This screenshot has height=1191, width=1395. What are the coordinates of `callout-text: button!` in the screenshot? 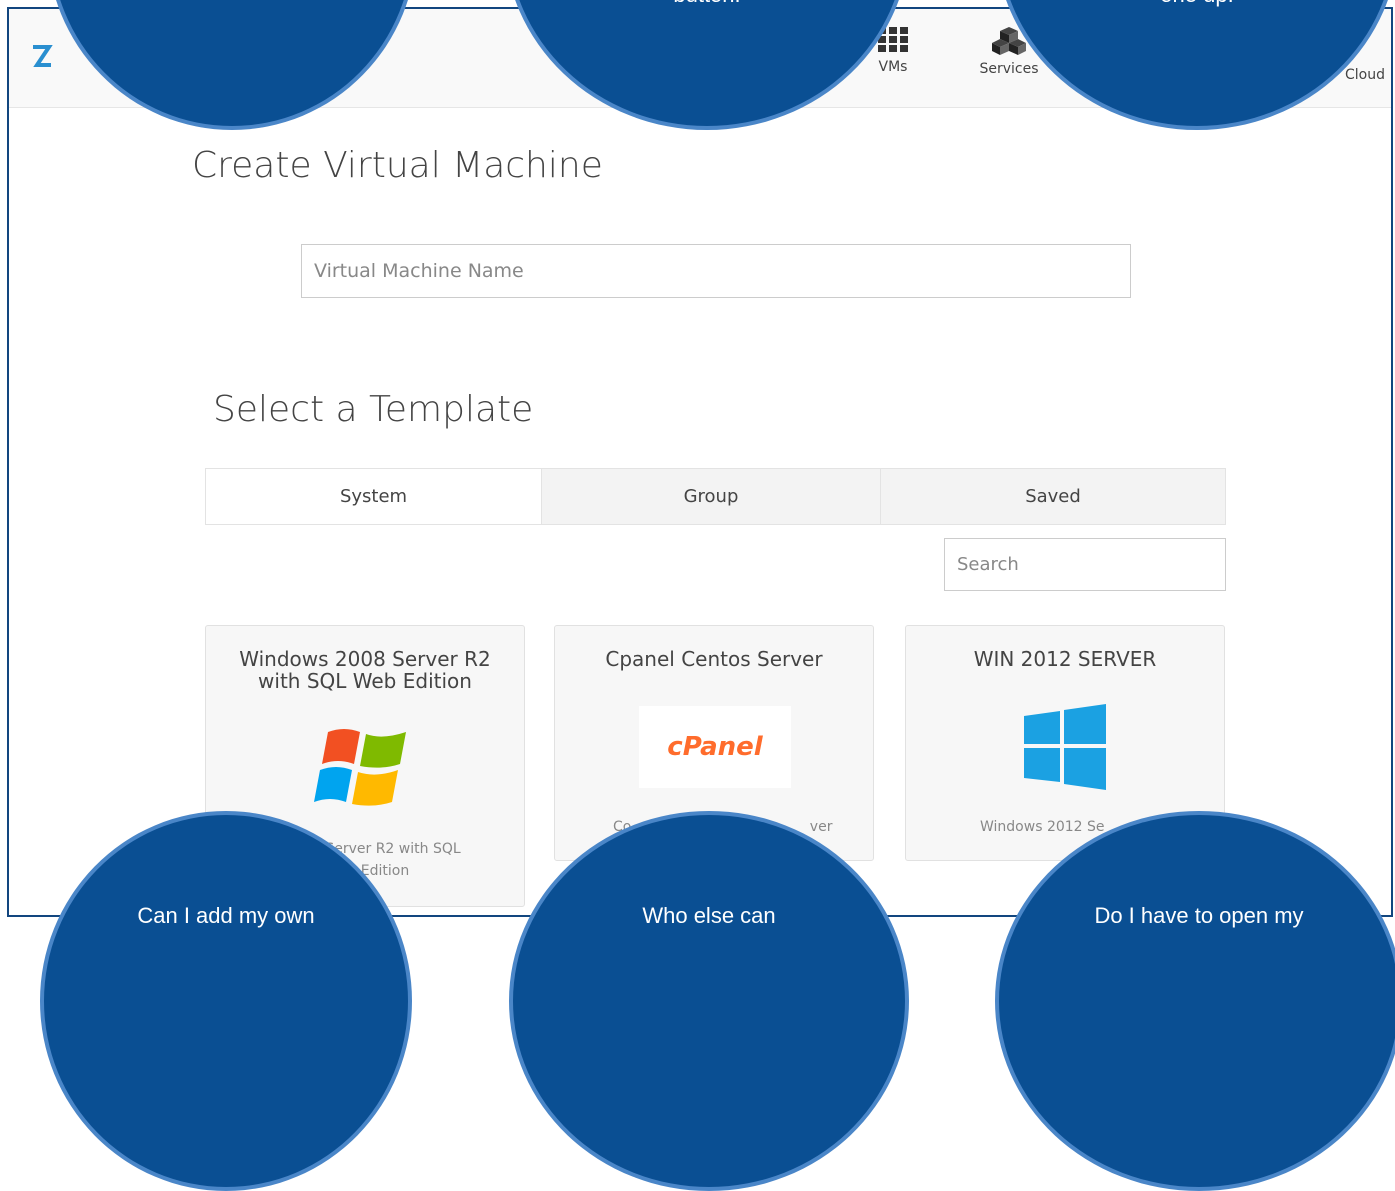 It's located at (707, 4).